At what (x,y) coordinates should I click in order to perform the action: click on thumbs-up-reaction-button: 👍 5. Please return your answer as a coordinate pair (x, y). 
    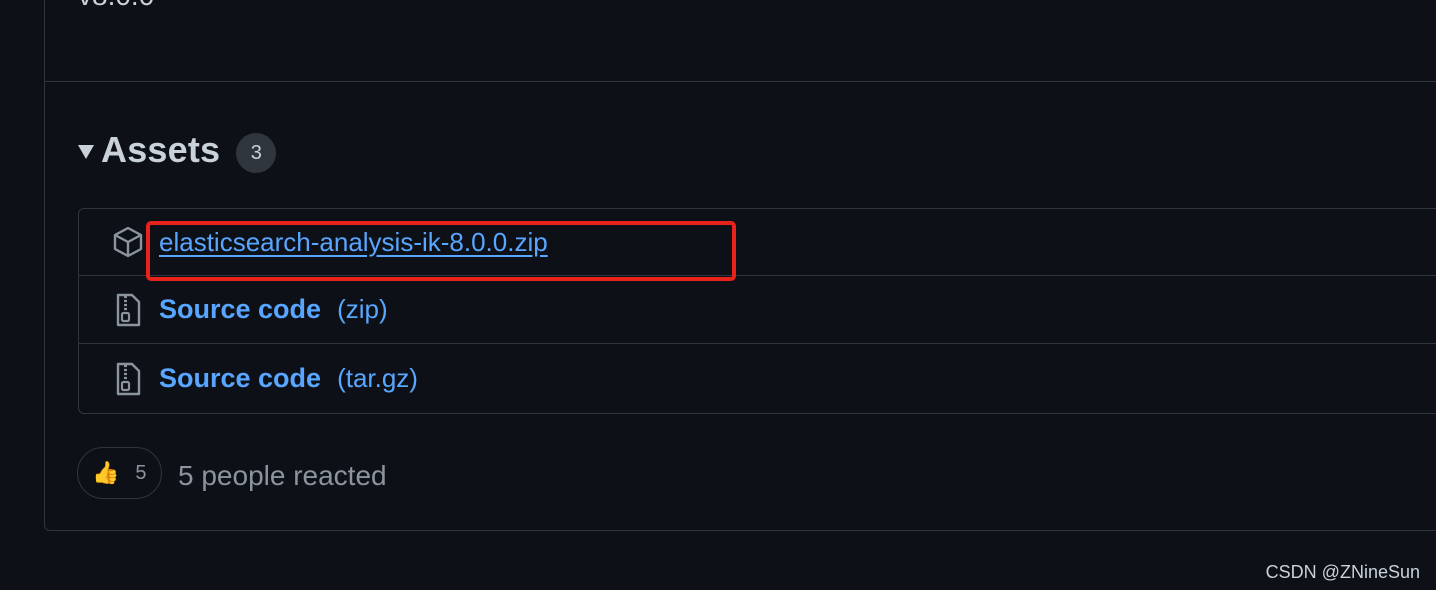
    Looking at the image, I should click on (119, 473).